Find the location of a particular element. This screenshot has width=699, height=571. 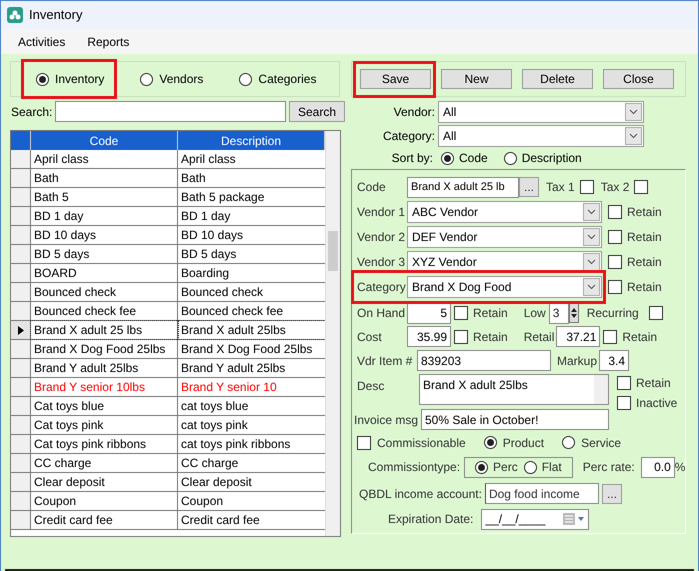

table-row: Brand X adult 25 lbs Brand X adult 25lbs is located at coordinates (168, 330).